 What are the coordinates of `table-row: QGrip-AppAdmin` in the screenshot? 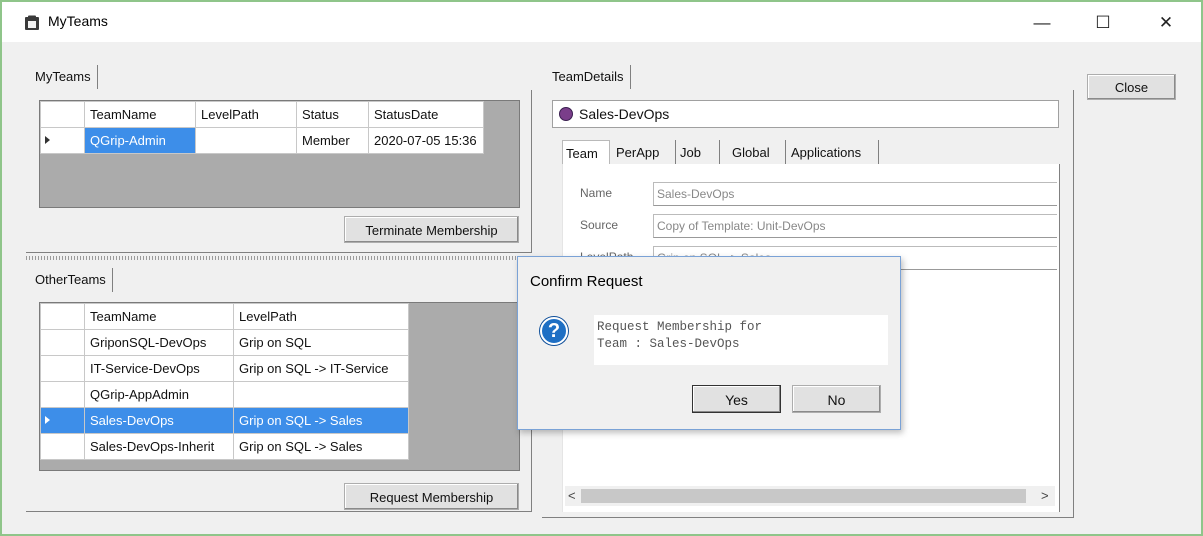 It's located at (224, 394).